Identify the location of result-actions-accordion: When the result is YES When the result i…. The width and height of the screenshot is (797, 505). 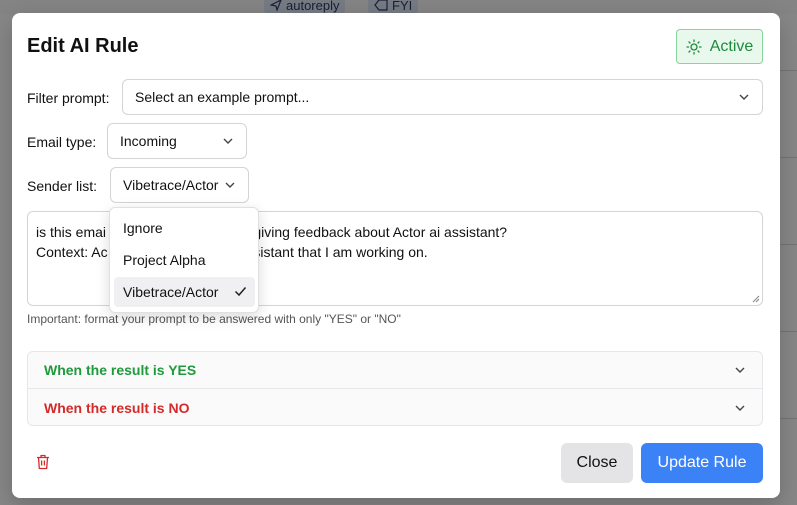
(395, 388).